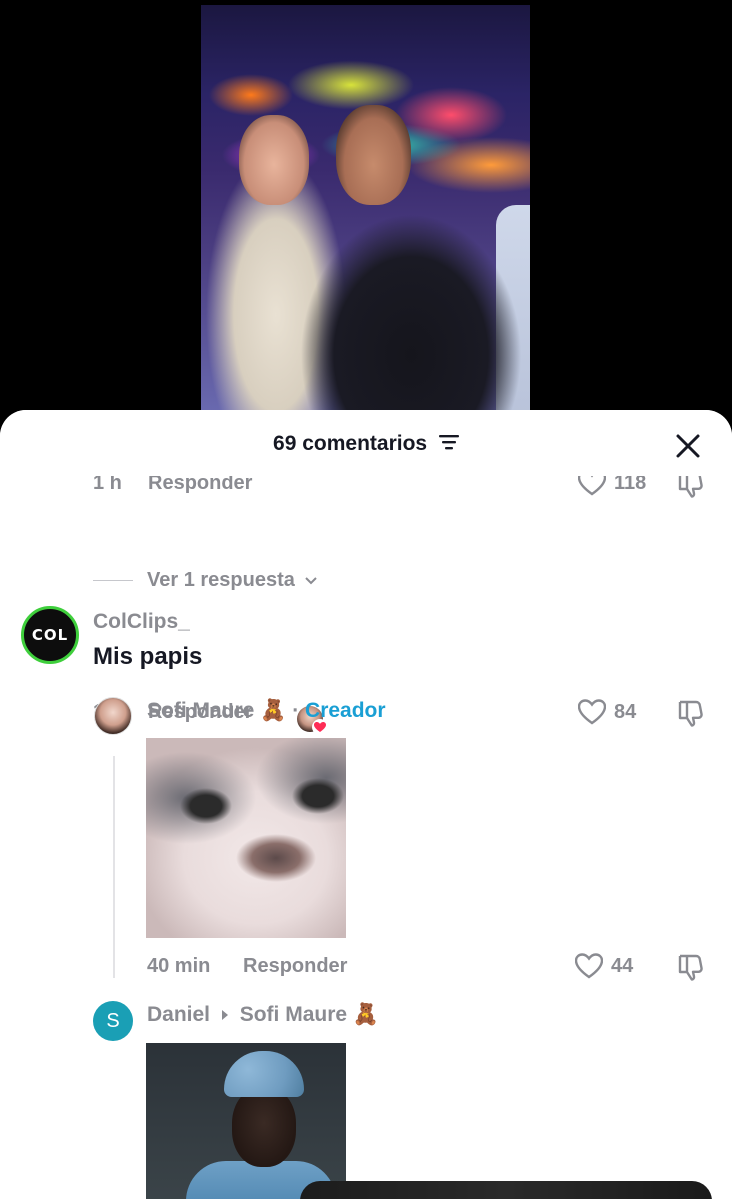 The image size is (732, 1199). Describe the element at coordinates (264, 1127) in the screenshot. I see `man-face` at that location.